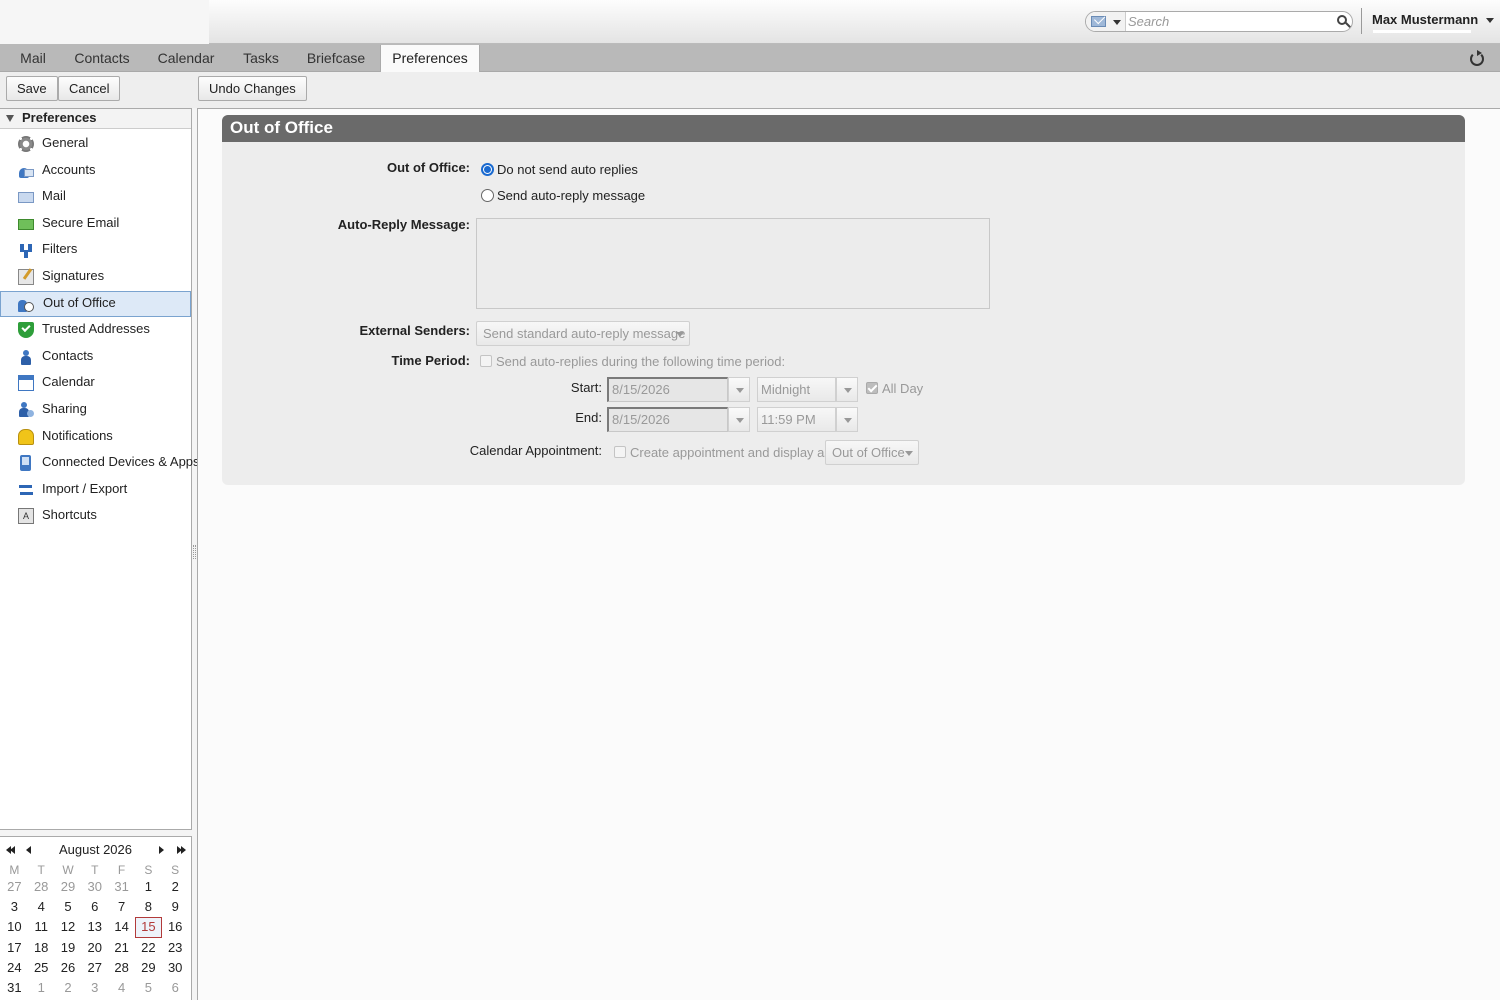 This screenshot has height=1000, width=1500. What do you see at coordinates (95, 357) in the screenshot?
I see `sidebar-item-contacts: Contacts` at bounding box center [95, 357].